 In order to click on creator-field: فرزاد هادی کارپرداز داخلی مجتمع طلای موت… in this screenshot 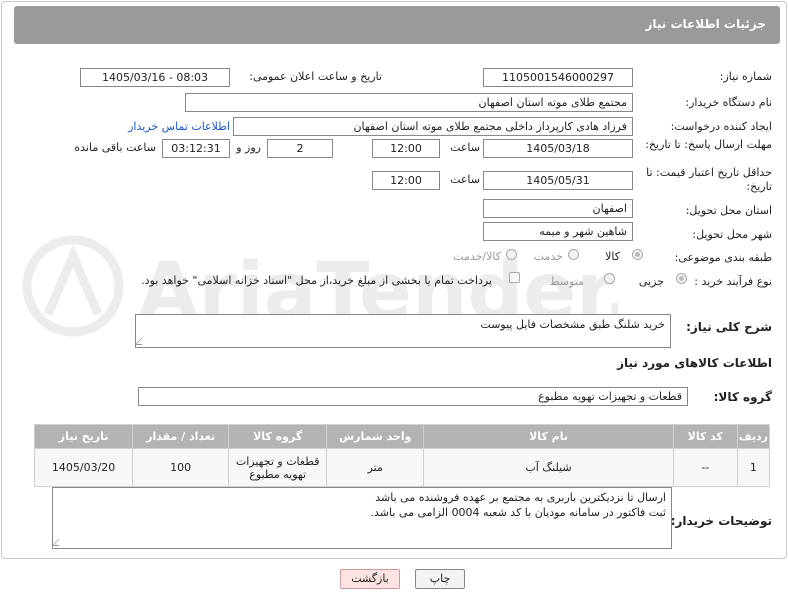, I will do `click(433, 126)`.